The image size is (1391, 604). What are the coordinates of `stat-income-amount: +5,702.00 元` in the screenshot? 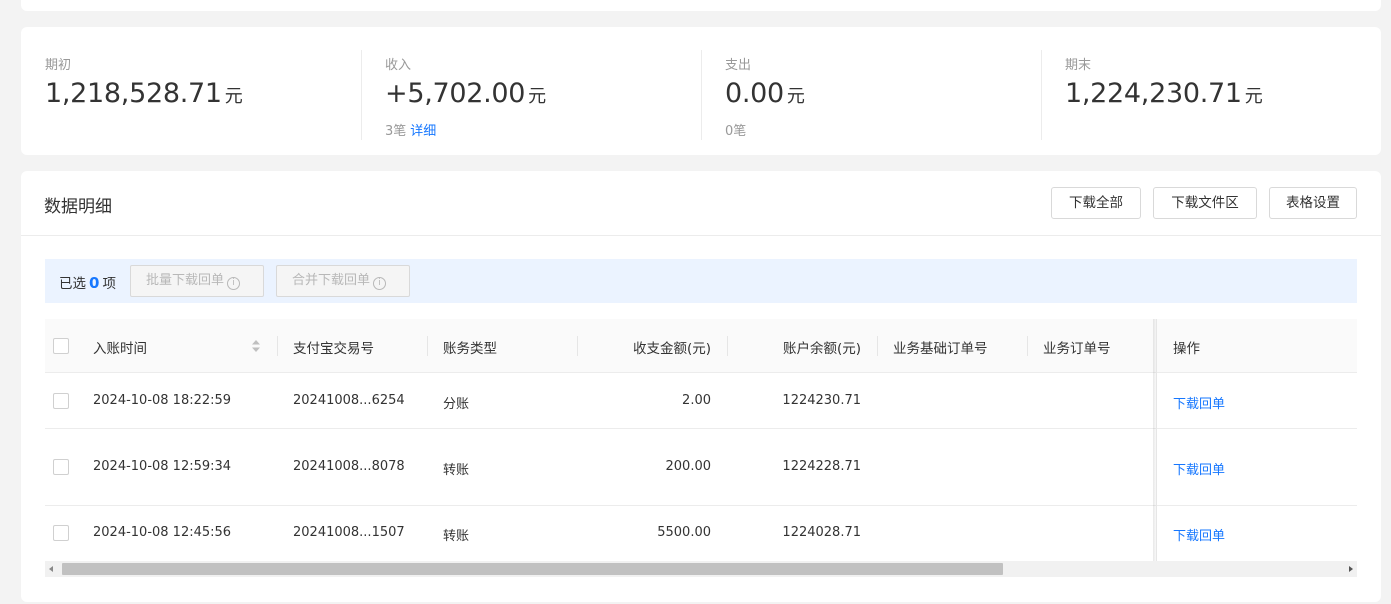 It's located at (465, 93).